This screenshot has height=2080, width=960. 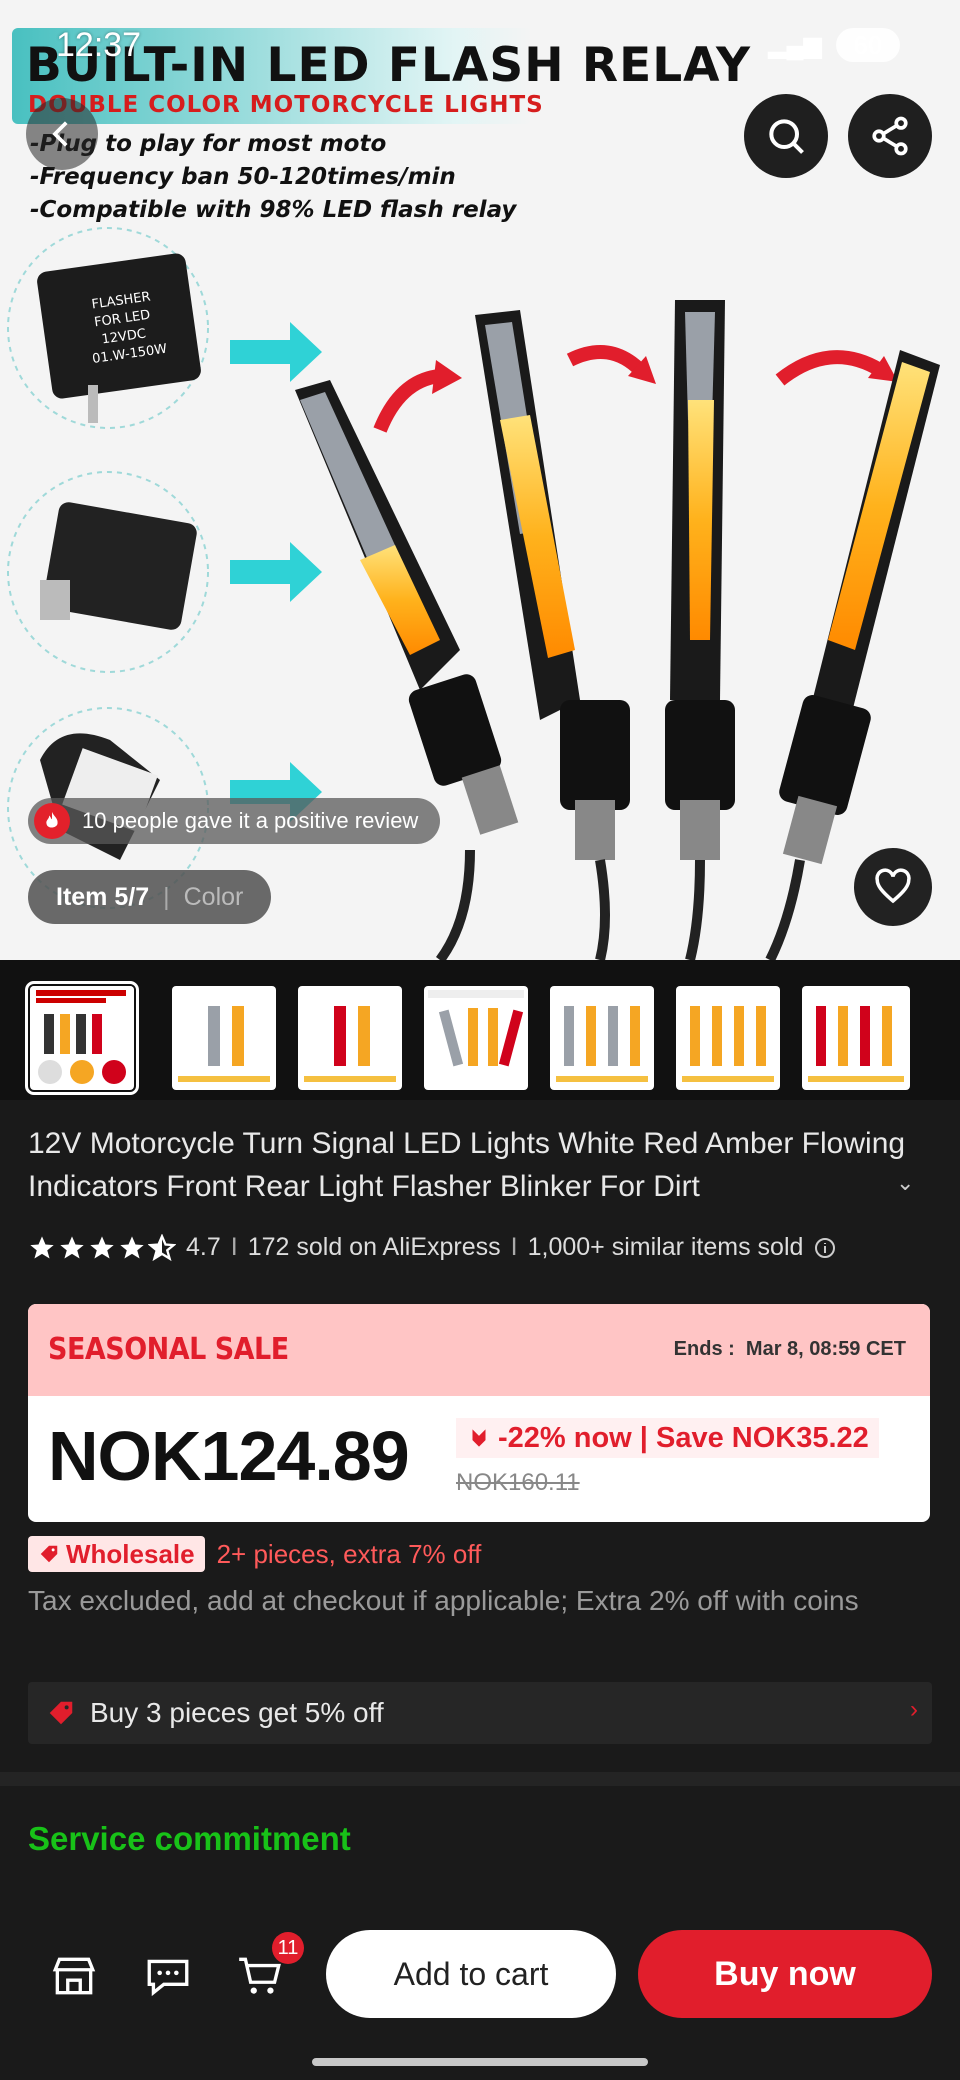 I want to click on original-price: NOK160.11, so click(x=518, y=1482).